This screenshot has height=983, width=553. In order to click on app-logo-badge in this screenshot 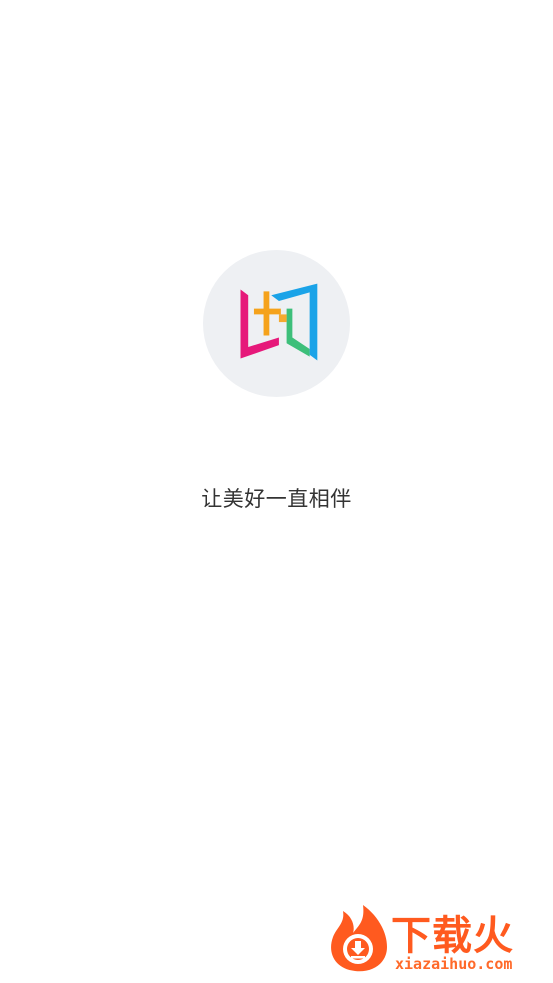, I will do `click(276, 323)`.